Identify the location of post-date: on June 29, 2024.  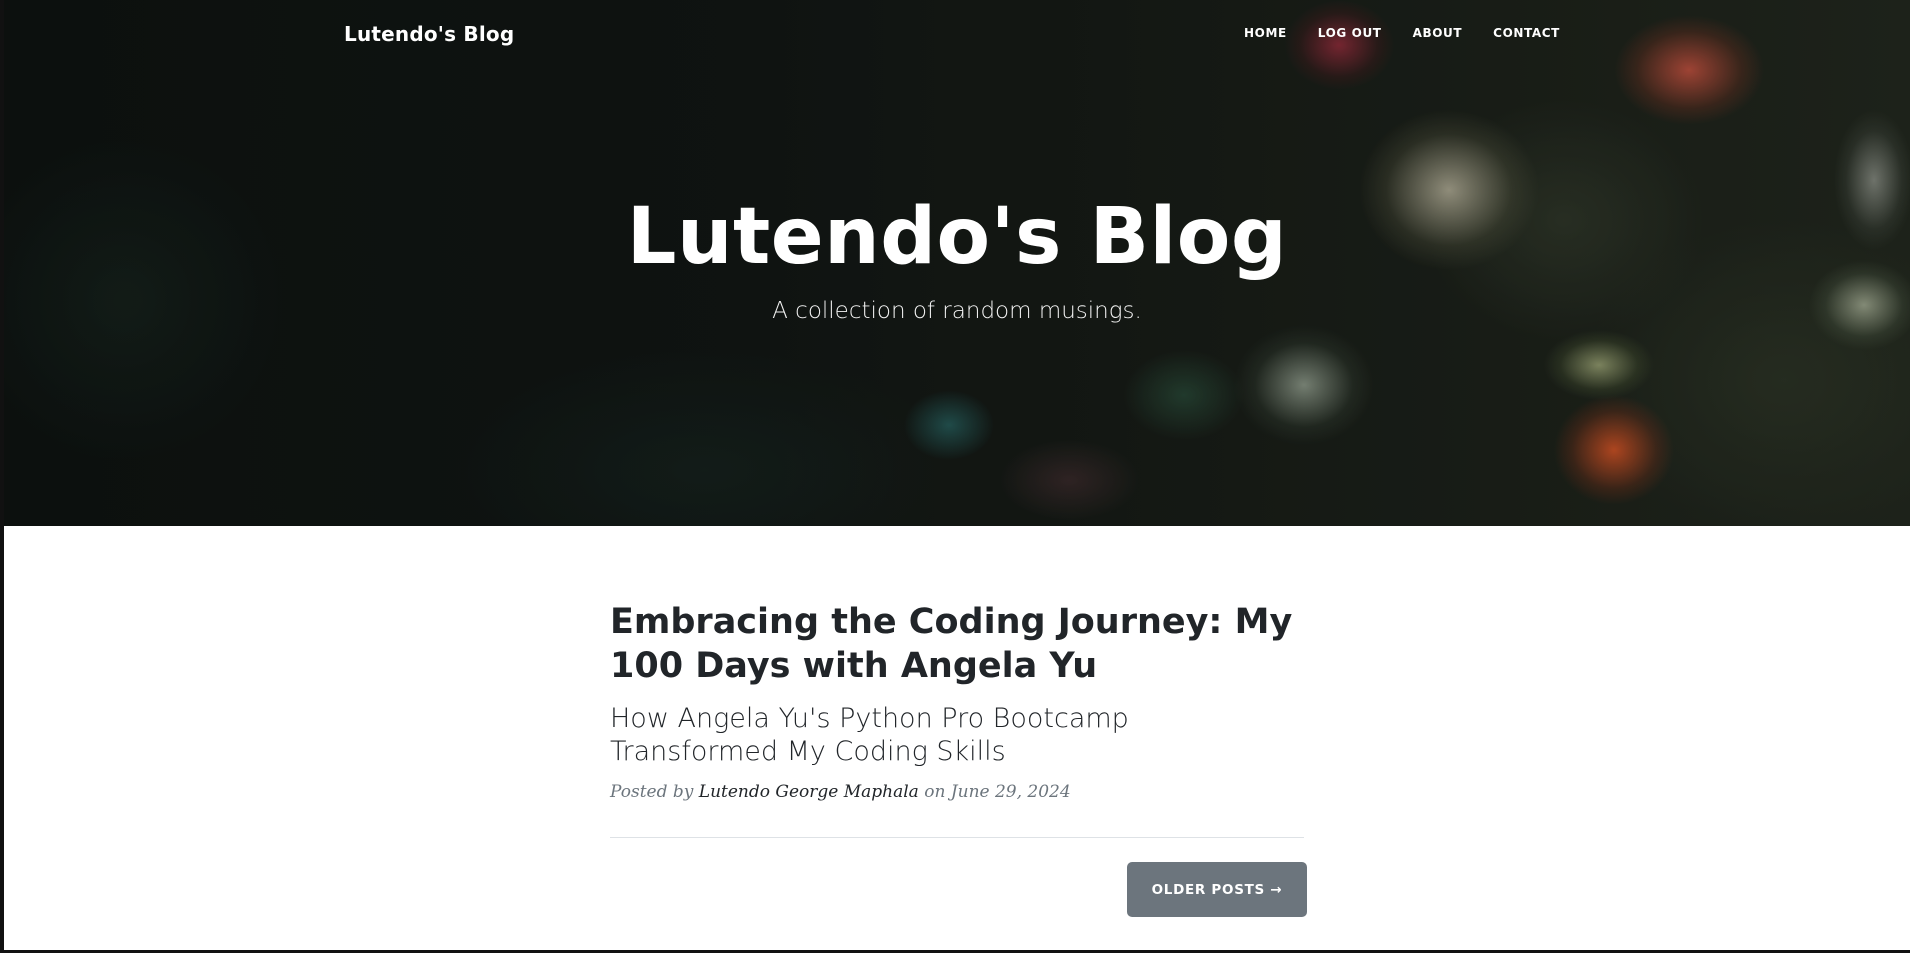
(997, 792).